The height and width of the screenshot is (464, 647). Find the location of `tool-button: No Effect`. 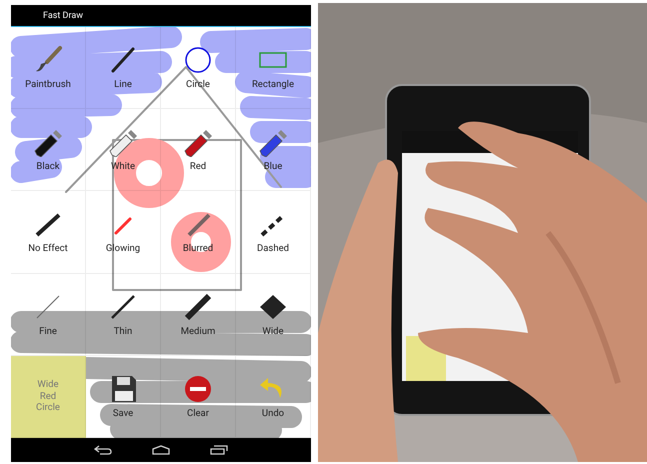

tool-button: No Effect is located at coordinates (48, 232).